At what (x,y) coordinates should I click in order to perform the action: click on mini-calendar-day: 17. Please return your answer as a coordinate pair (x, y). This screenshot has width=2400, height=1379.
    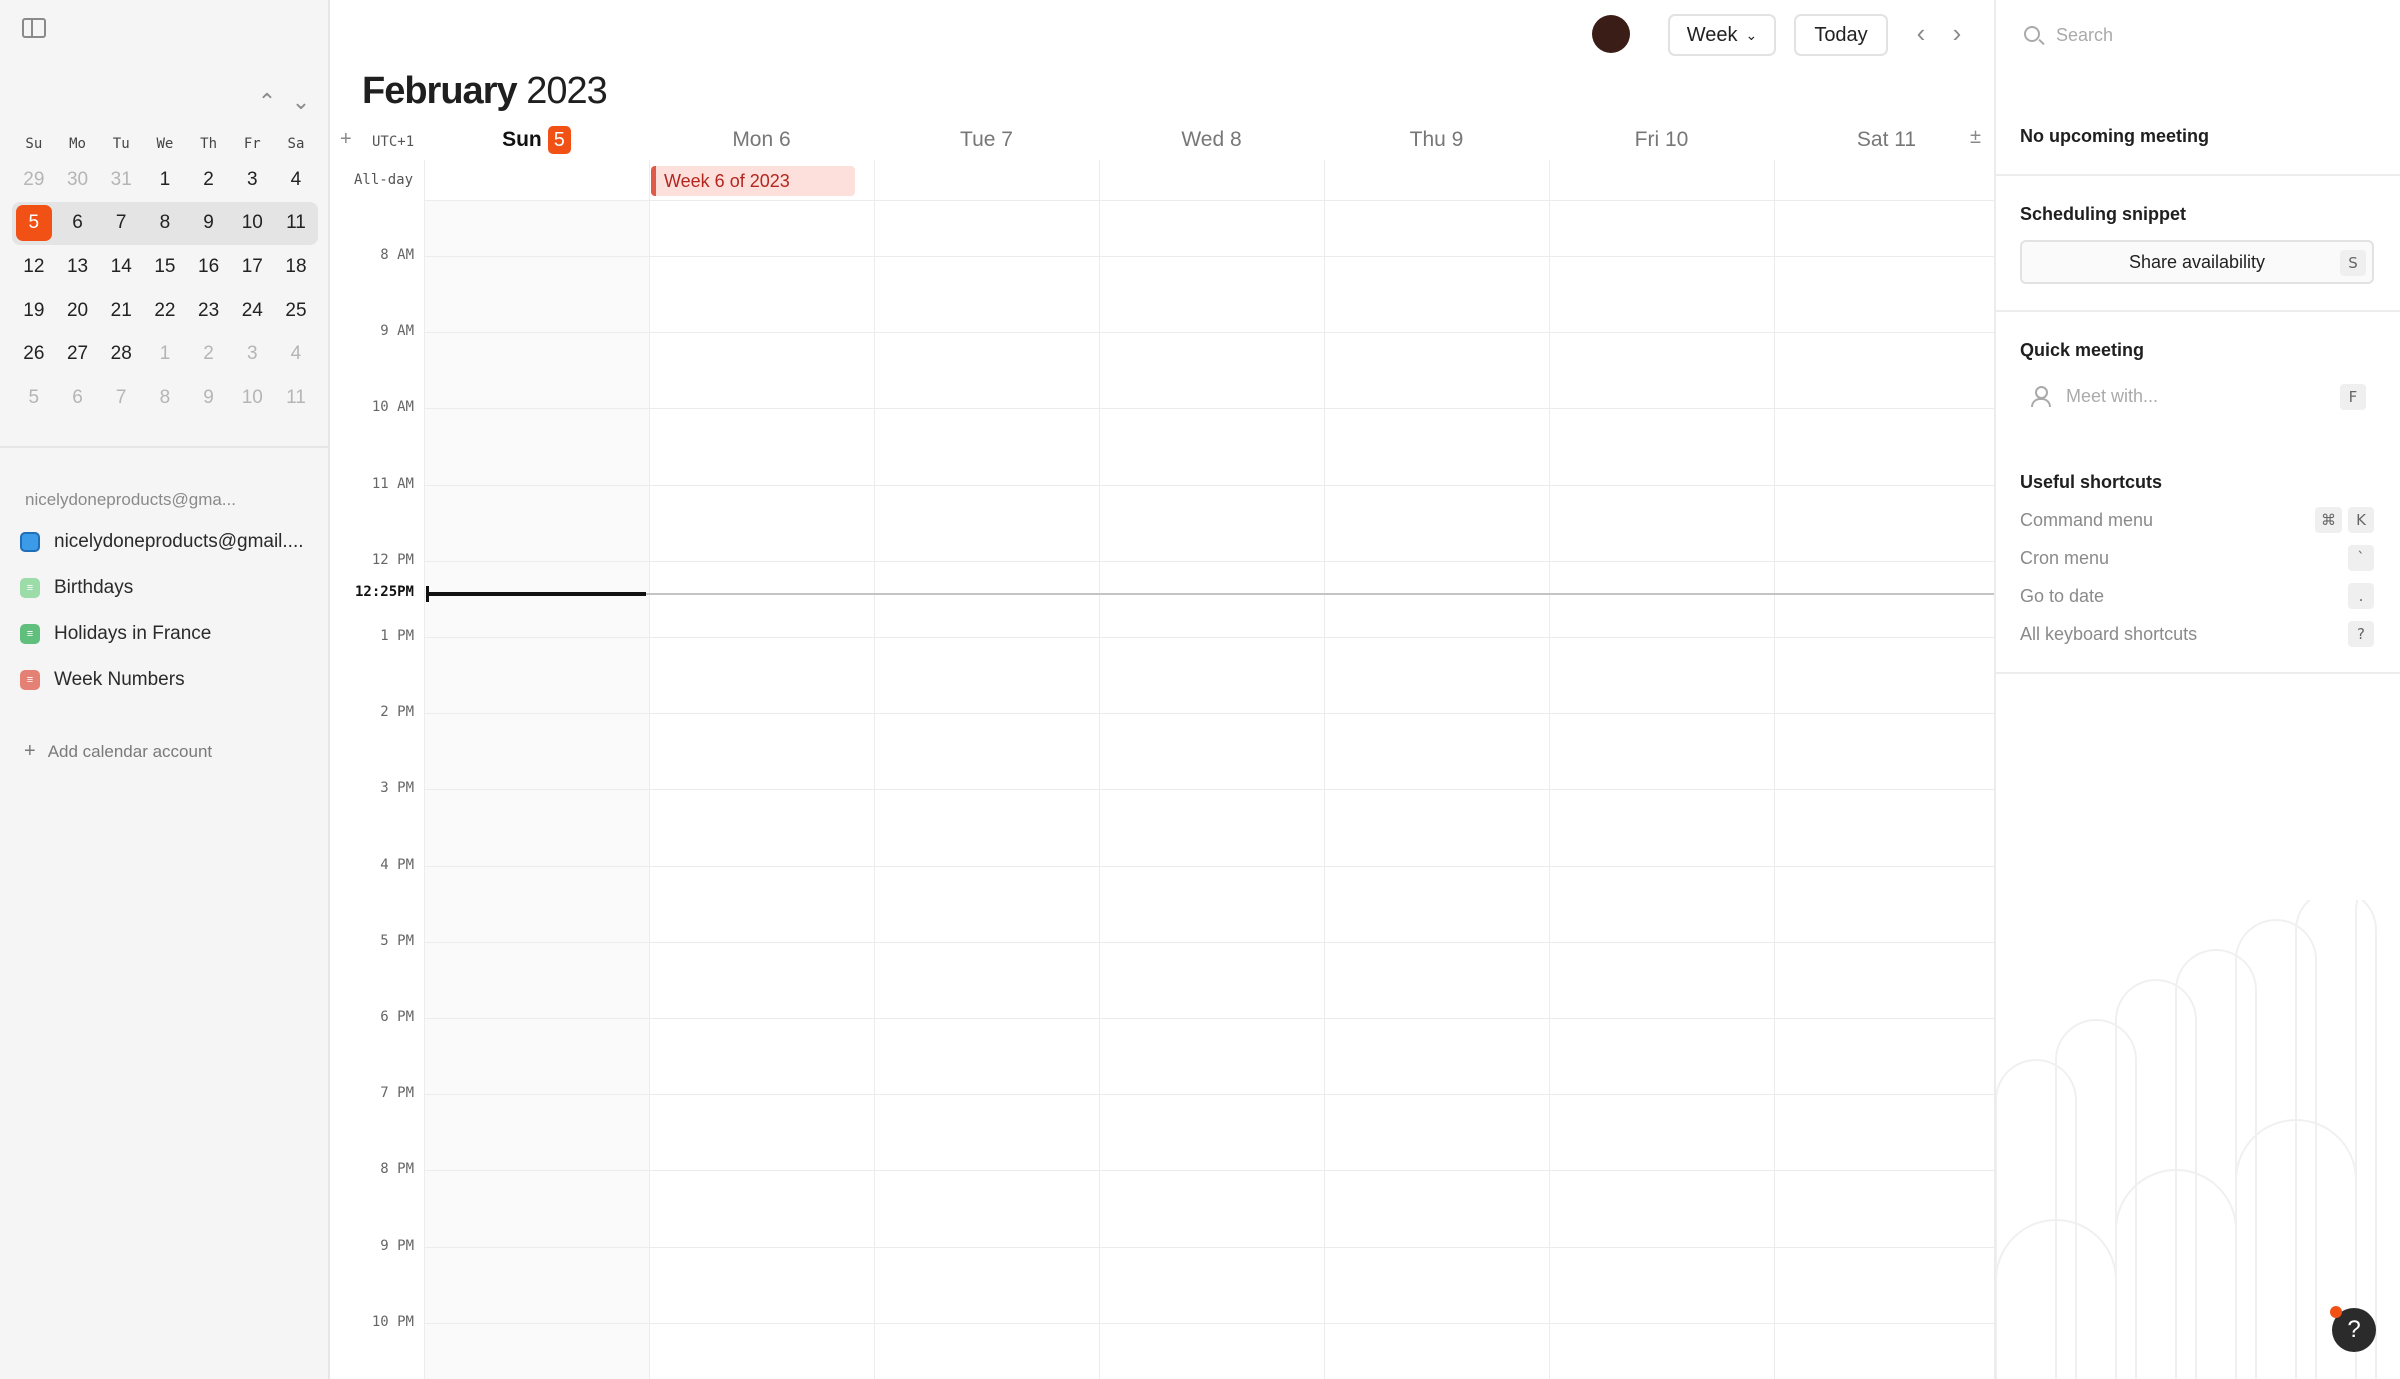
    Looking at the image, I should click on (252, 267).